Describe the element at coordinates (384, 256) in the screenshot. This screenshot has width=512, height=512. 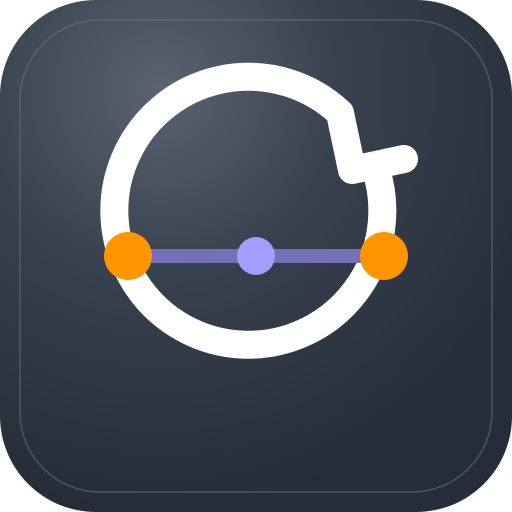
I see `right-endpoint-dot` at that location.